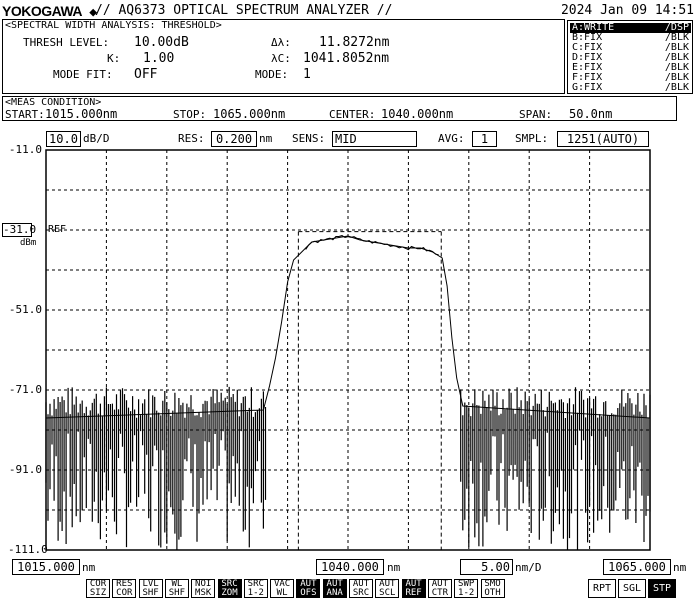 The image size is (700, 600). I want to click on softkey-swp-1-2: SWP 1-2, so click(466, 588).